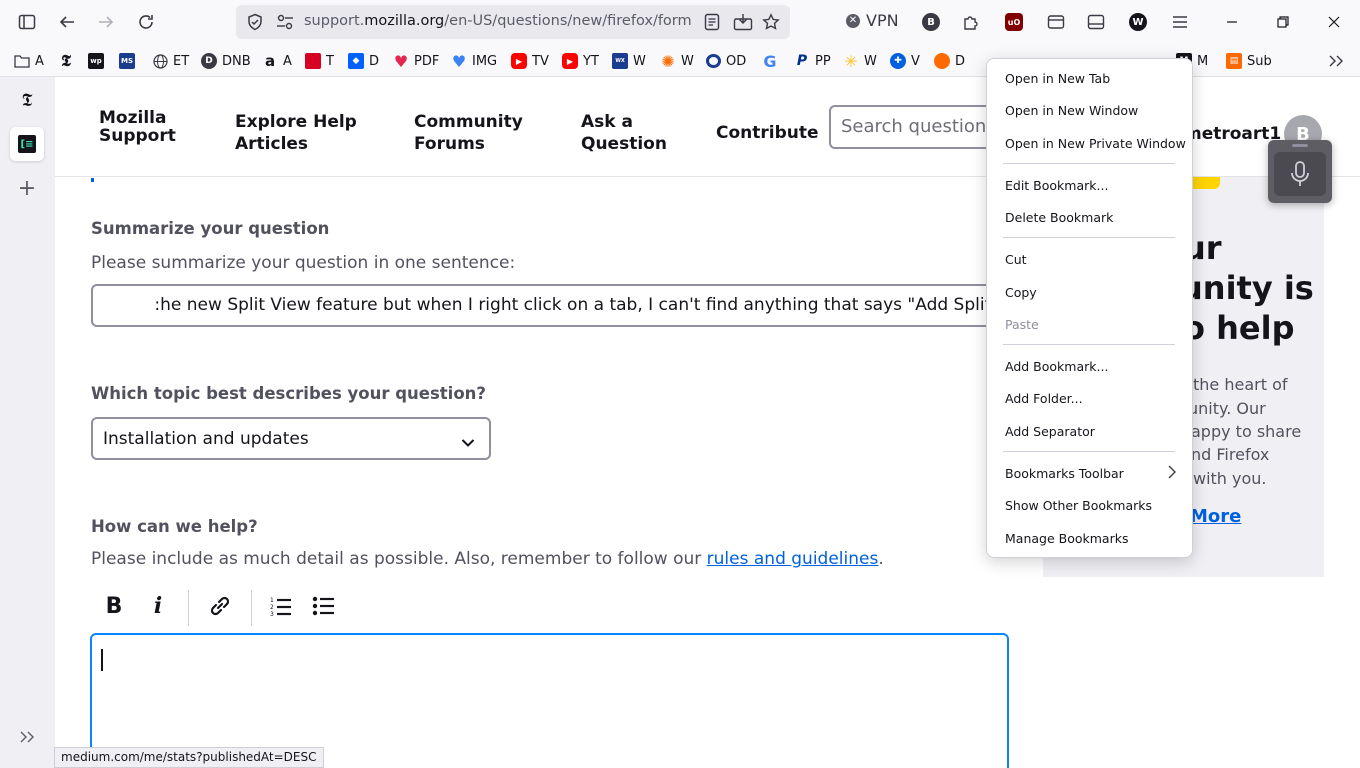  What do you see at coordinates (1014, 22) in the screenshot?
I see `ublock-origin-icon: uO` at bounding box center [1014, 22].